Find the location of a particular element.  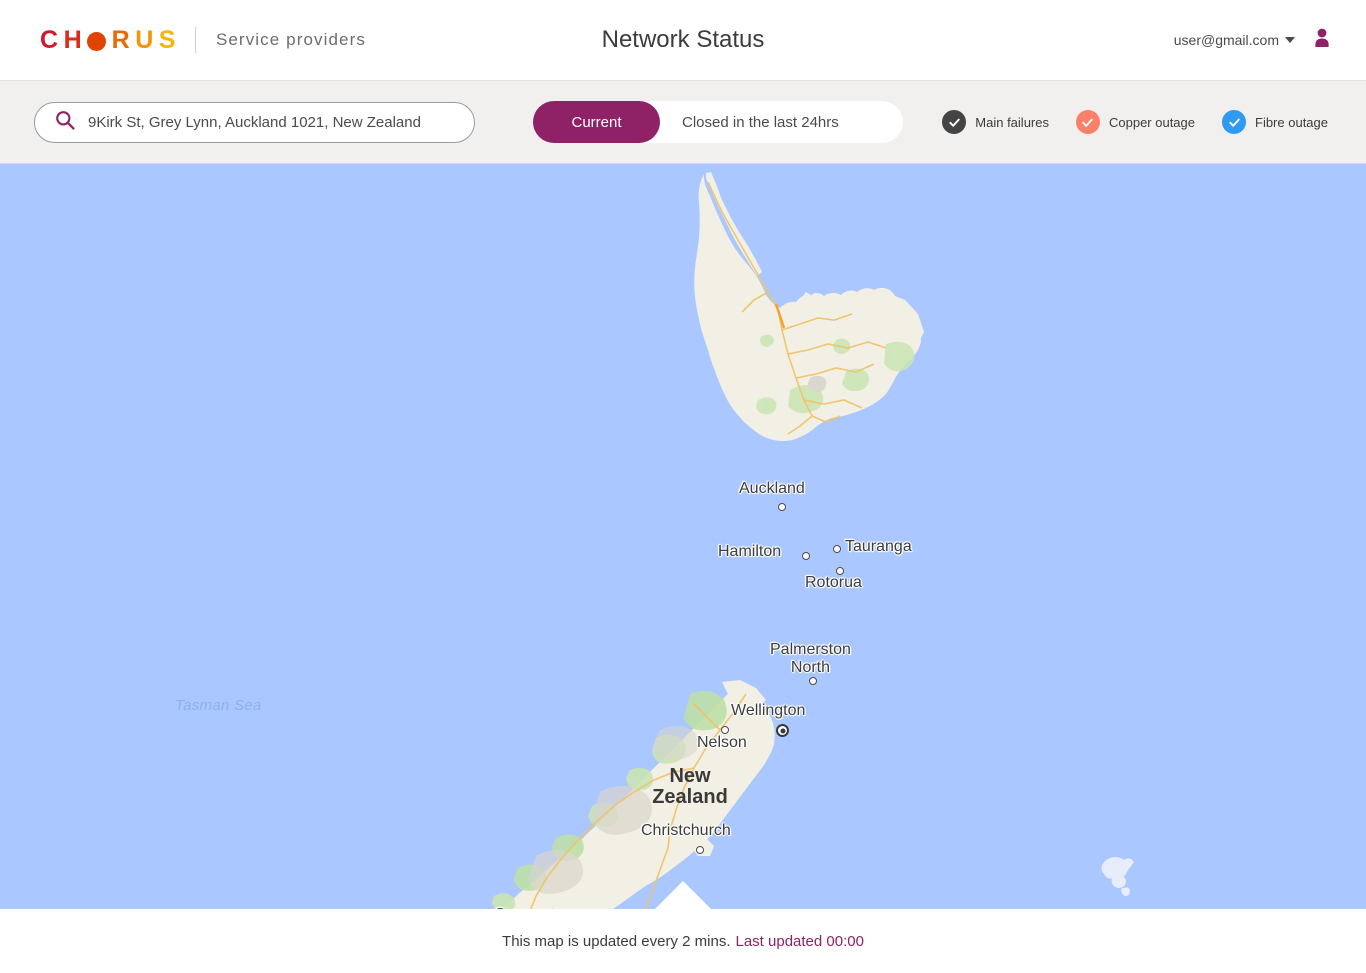

city-marker-nelson is located at coordinates (725, 730).